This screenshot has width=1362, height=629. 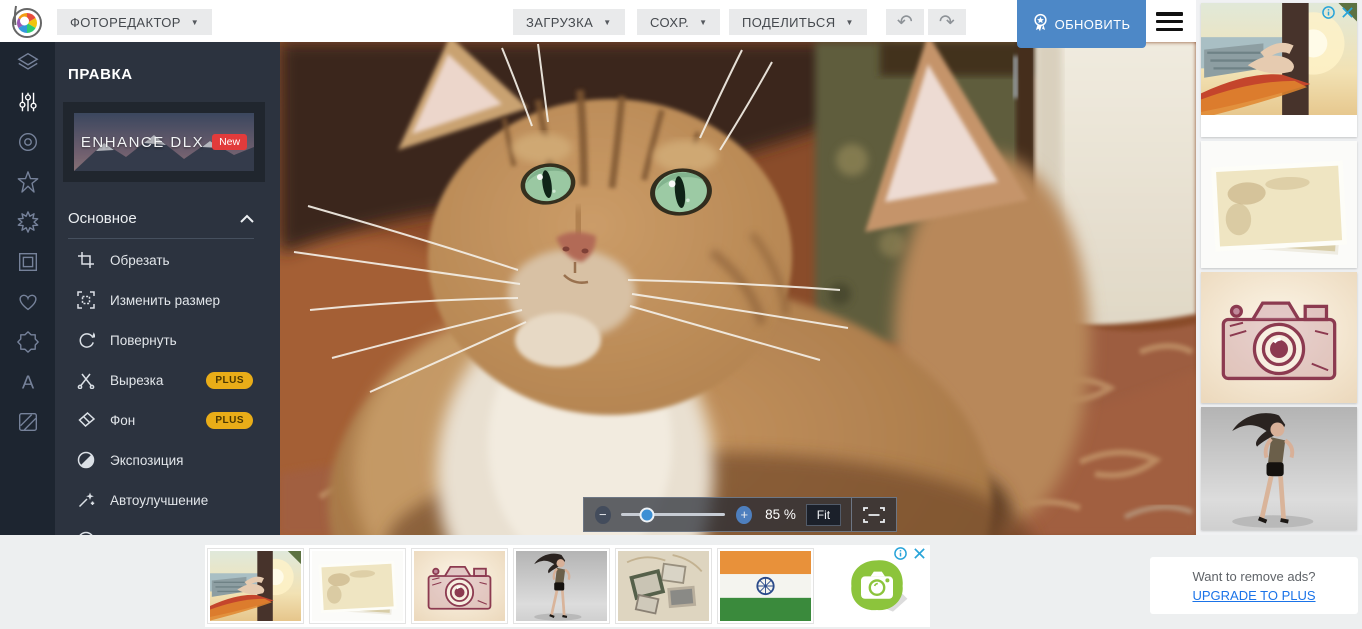 I want to click on zoom-percent: 85 %, so click(x=780, y=514).